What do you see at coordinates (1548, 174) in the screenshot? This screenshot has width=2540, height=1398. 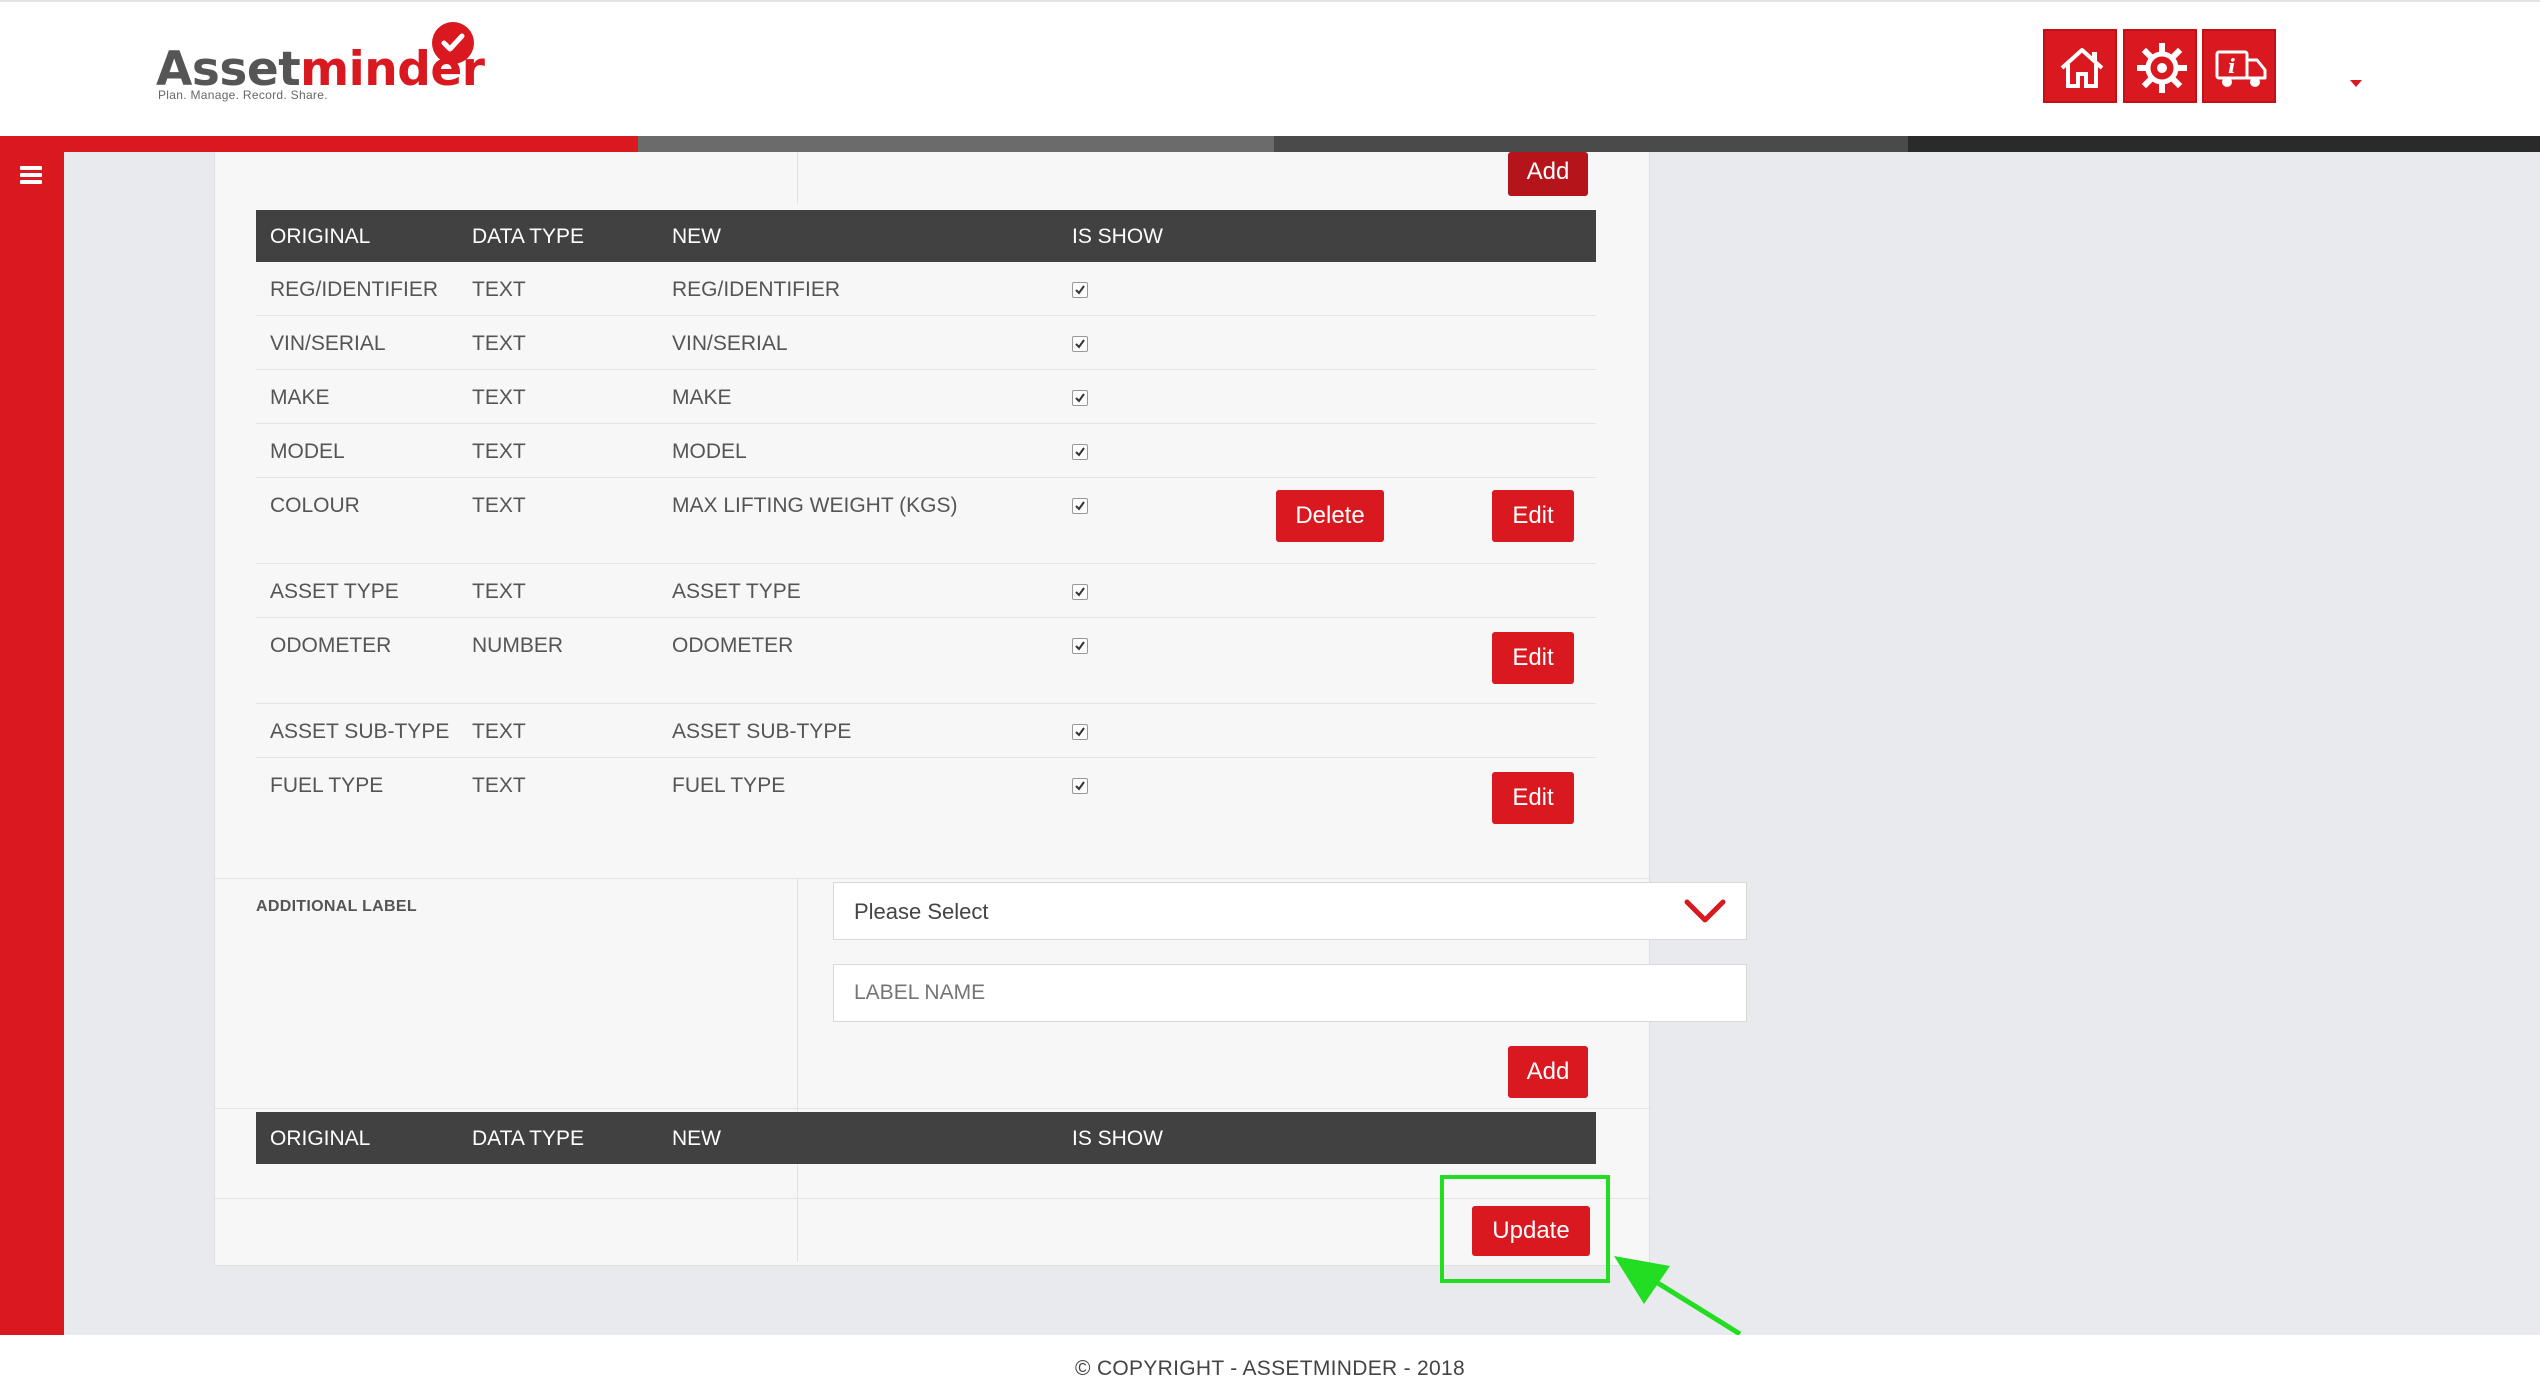 I see `top-add-button: Add` at bounding box center [1548, 174].